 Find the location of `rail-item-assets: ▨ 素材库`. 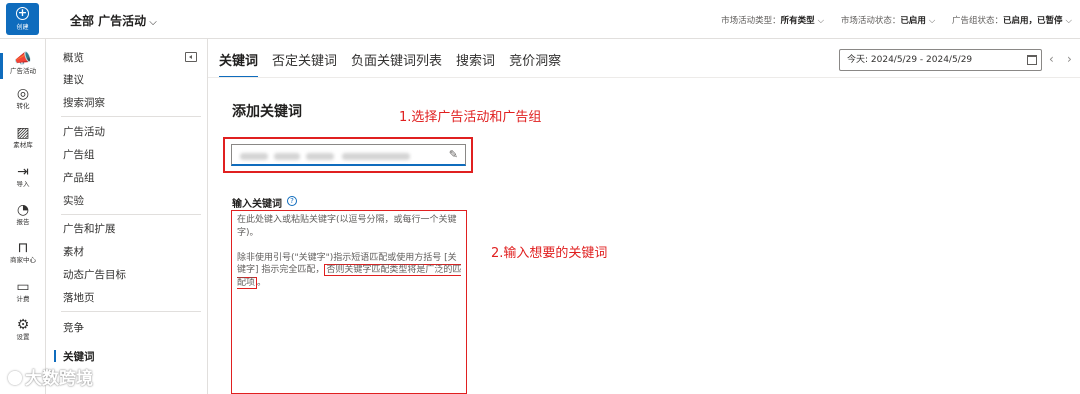

rail-item-assets: ▨ 素材库 is located at coordinates (23, 137).